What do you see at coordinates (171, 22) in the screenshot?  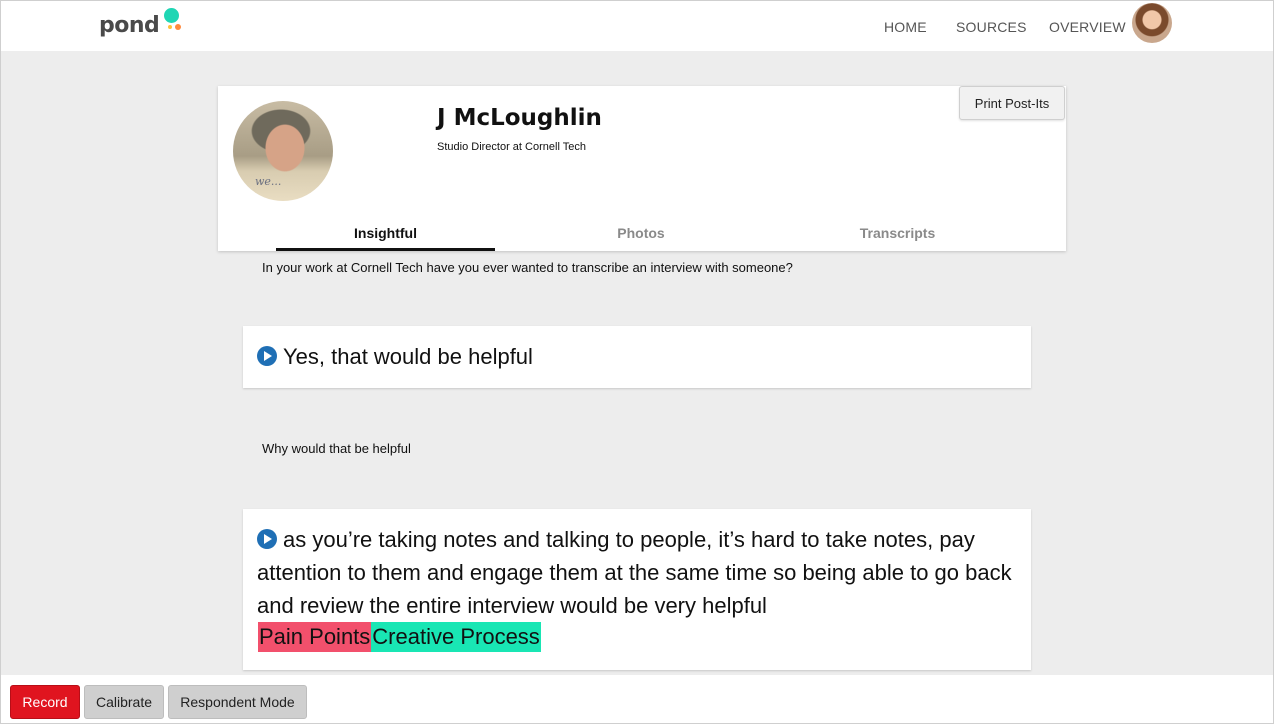 I see `logo-dots-icon` at bounding box center [171, 22].